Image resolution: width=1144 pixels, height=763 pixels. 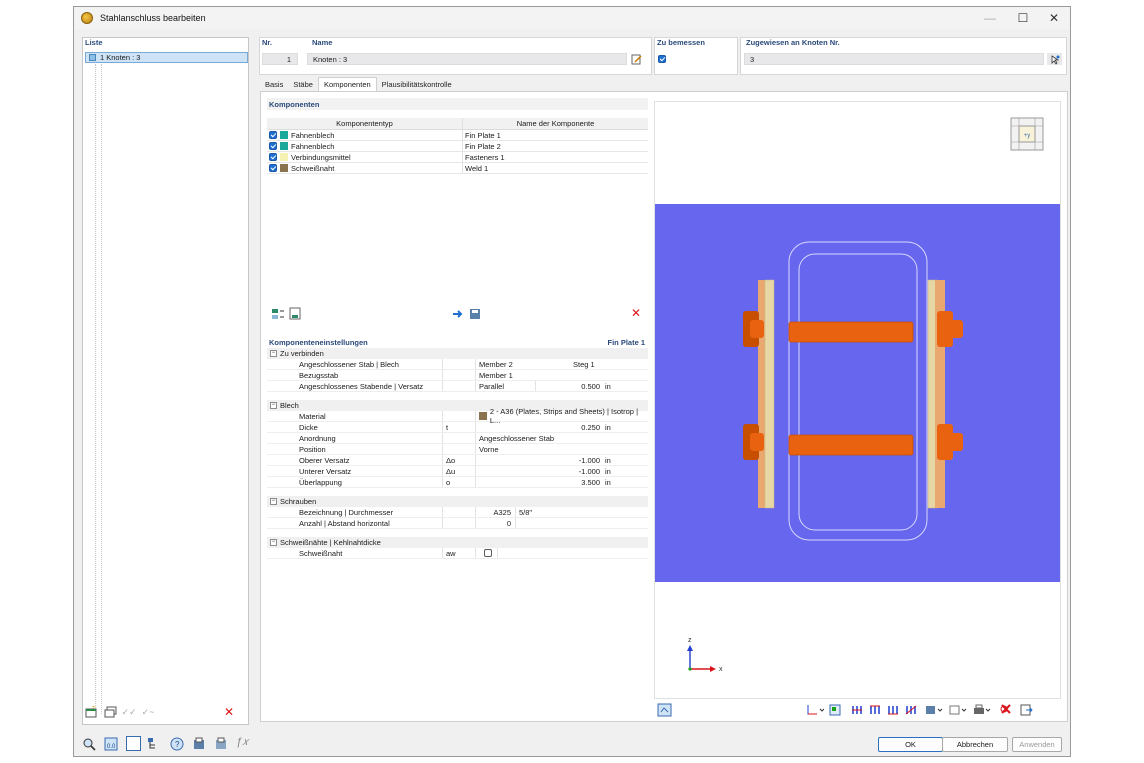 What do you see at coordinates (555, 135) in the screenshot?
I see `component-name: Fin Plate 1` at bounding box center [555, 135].